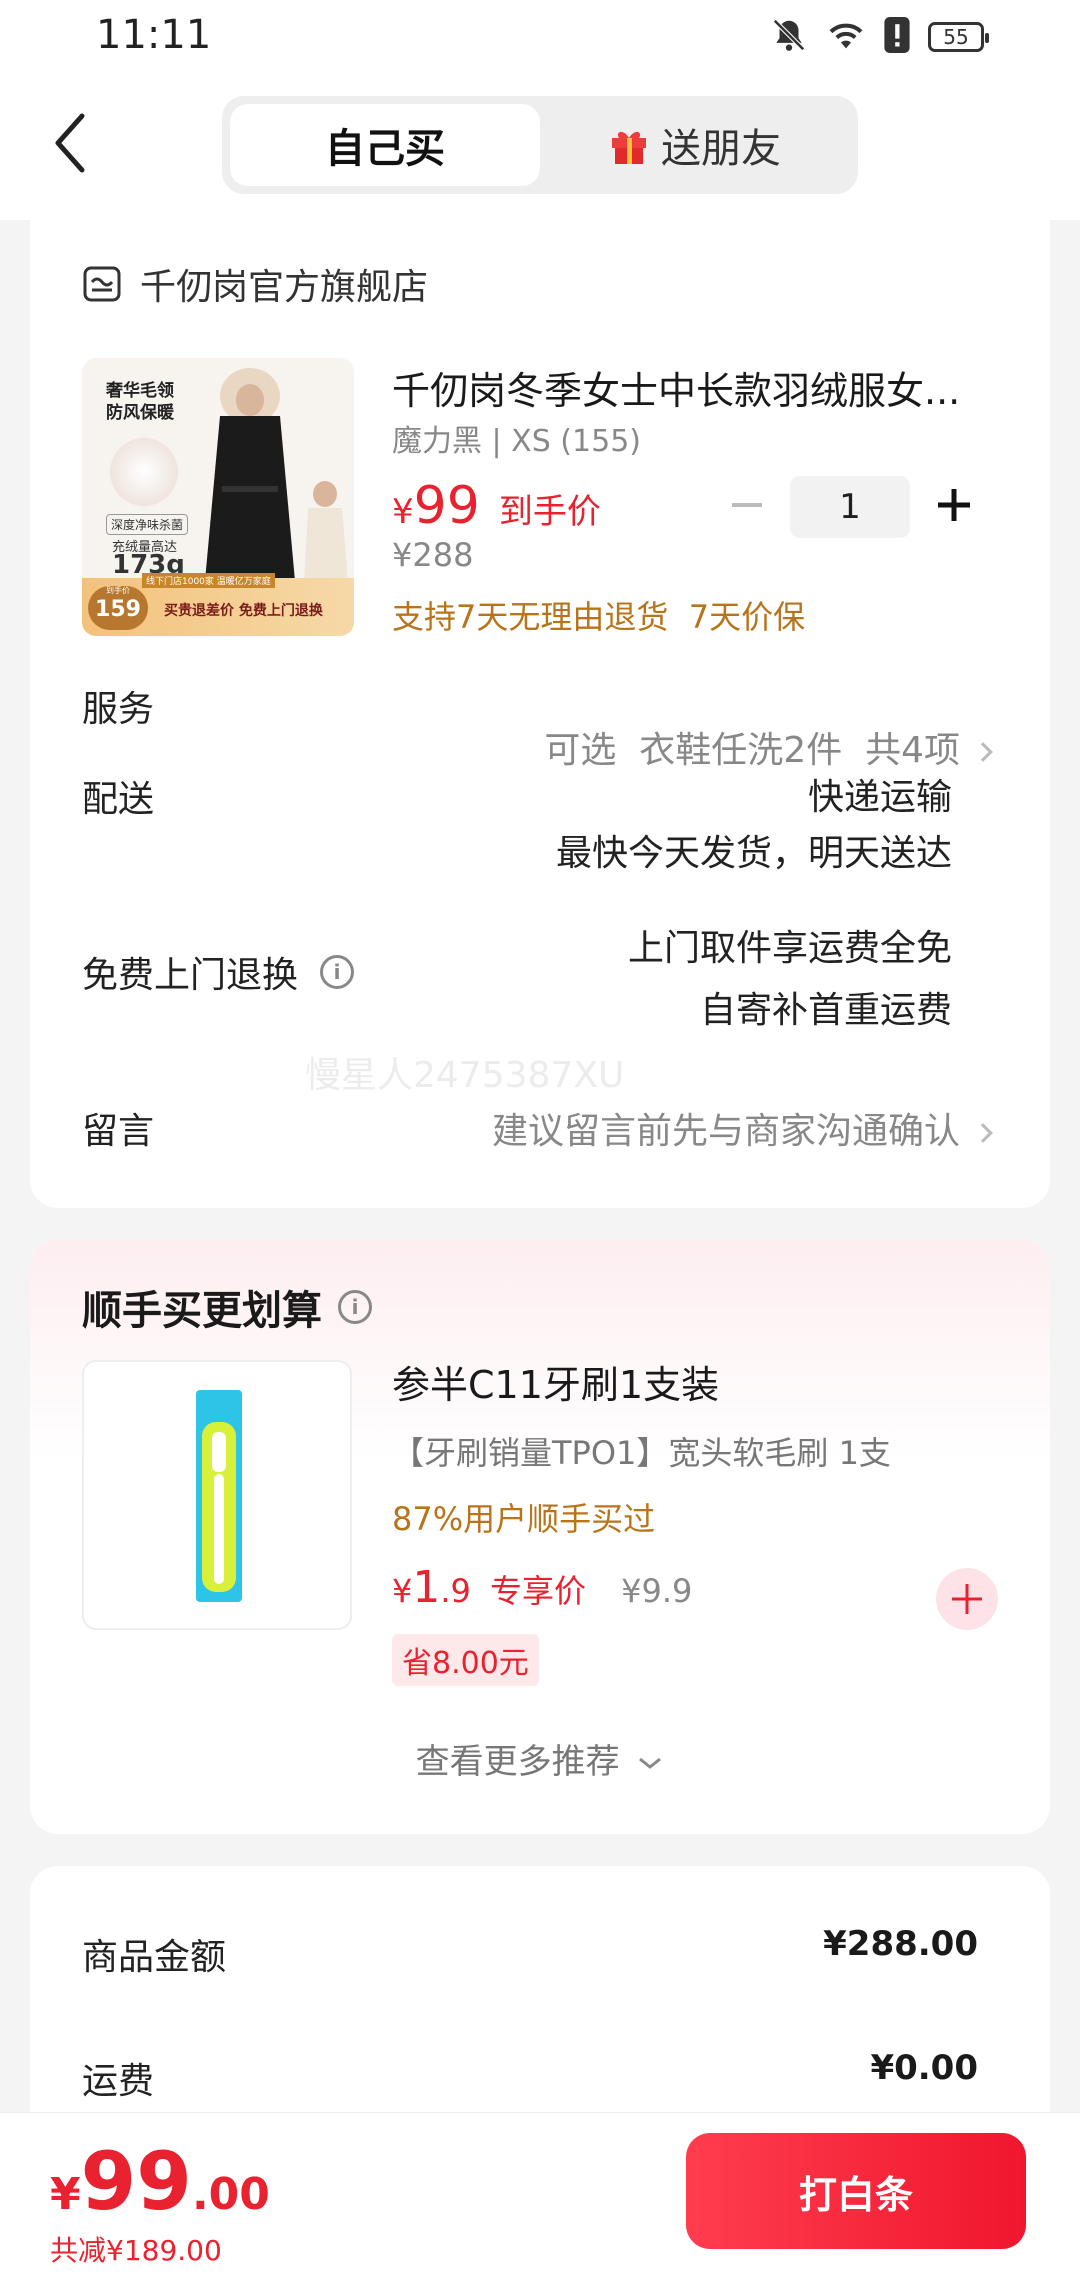 This screenshot has height=2280, width=1080. What do you see at coordinates (136, 2181) in the screenshot?
I see `total-int: 99` at bounding box center [136, 2181].